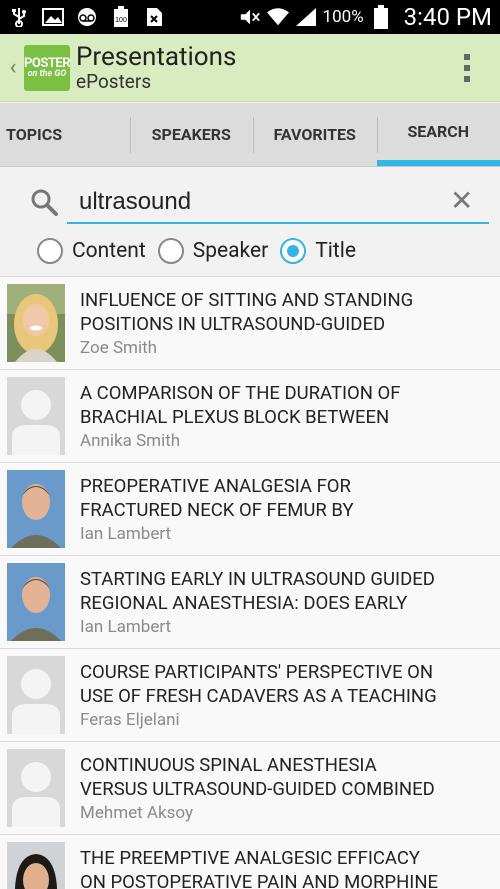  Describe the element at coordinates (230, 251) in the screenshot. I see `radio-label: Speaker` at that location.